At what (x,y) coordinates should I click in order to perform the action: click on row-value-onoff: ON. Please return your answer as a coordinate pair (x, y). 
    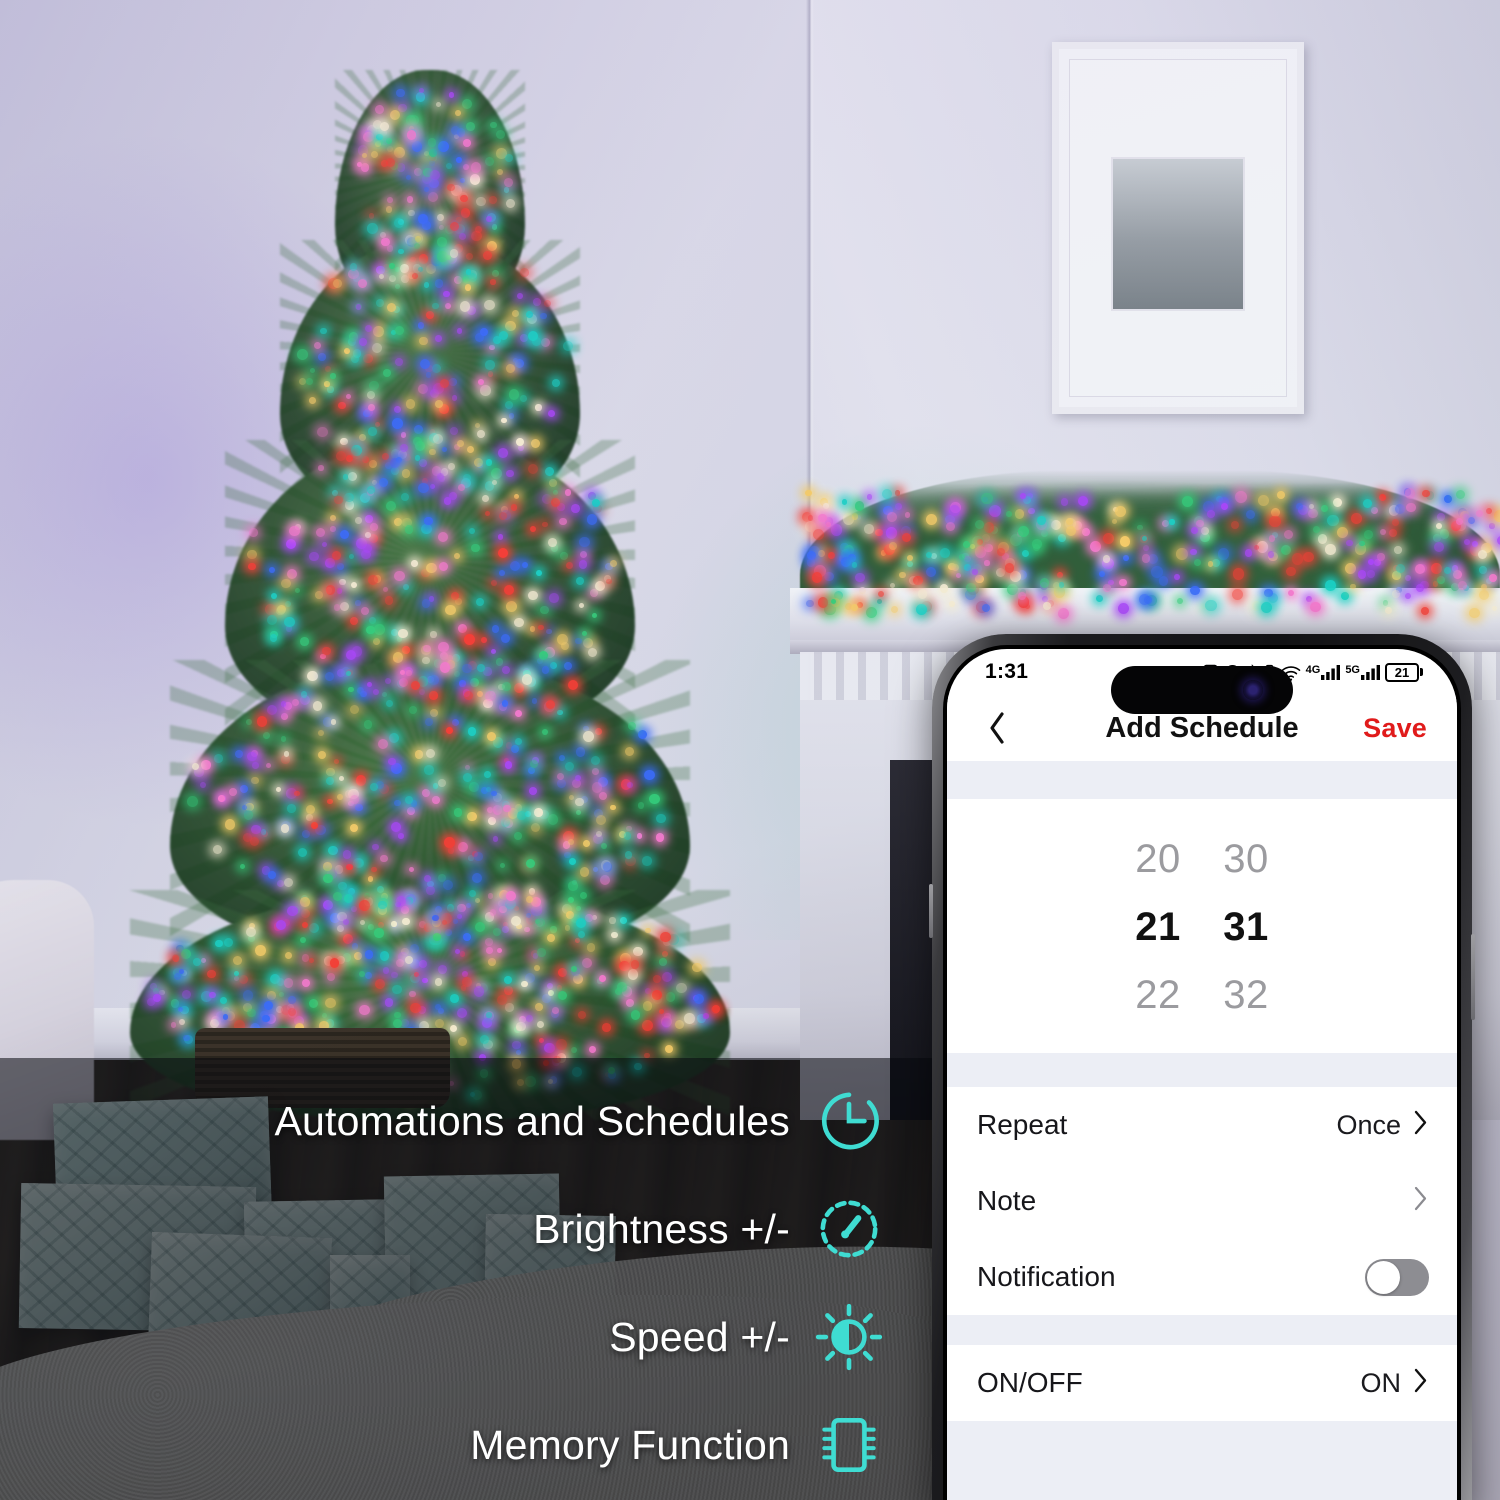
    Looking at the image, I should click on (1381, 1382).